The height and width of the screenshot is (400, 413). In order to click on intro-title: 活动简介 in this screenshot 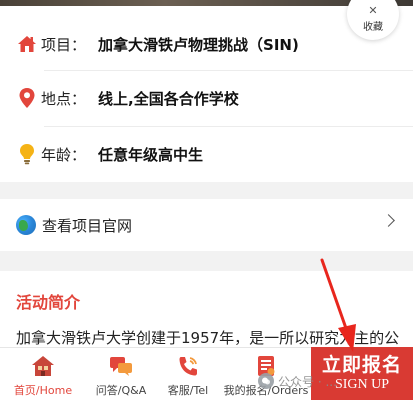, I will do `click(48, 302)`.